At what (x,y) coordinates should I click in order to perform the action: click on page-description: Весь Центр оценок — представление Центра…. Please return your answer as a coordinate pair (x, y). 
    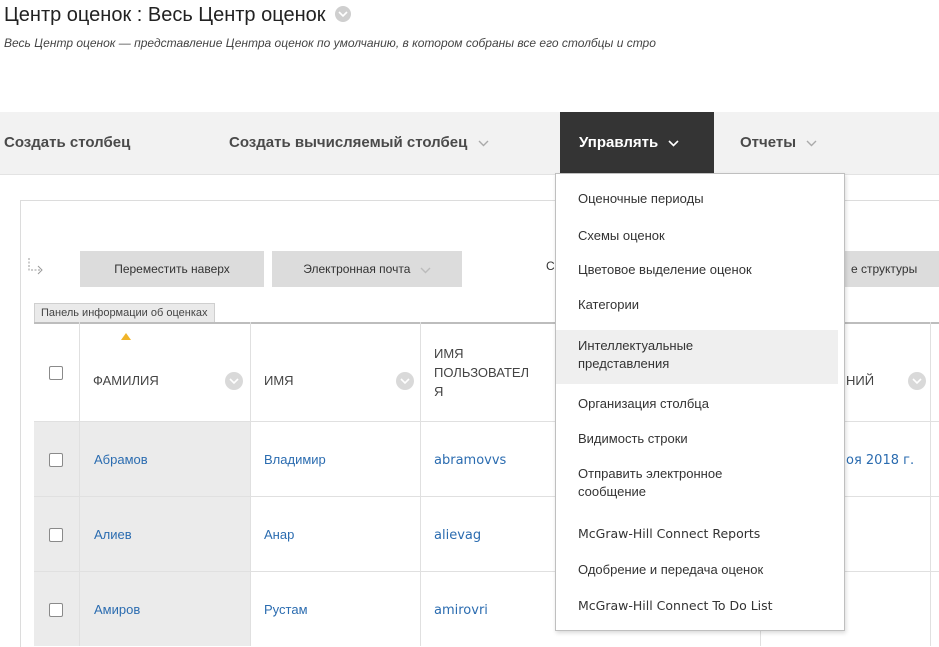
    Looking at the image, I should click on (330, 43).